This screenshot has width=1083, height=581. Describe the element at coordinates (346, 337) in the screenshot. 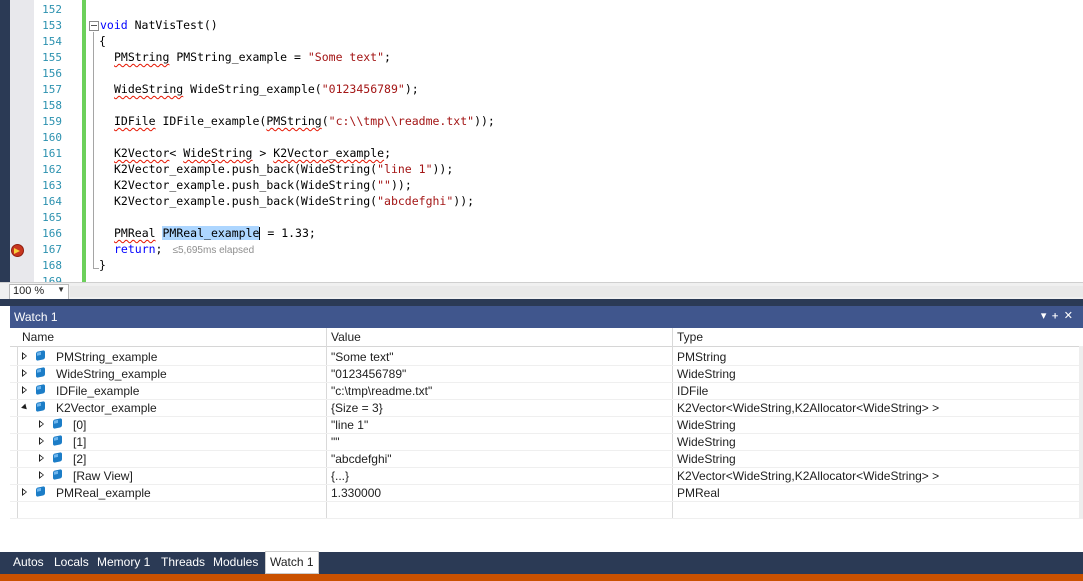

I see `column-header-value: Value` at that location.